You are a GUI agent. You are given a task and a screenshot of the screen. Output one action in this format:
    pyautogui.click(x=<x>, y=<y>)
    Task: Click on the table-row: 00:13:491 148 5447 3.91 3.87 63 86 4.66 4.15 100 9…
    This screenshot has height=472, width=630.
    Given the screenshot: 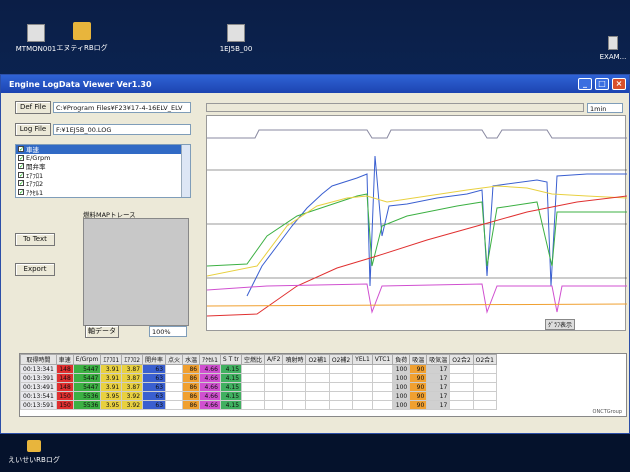 What is the action you would take?
    pyautogui.click(x=259, y=387)
    